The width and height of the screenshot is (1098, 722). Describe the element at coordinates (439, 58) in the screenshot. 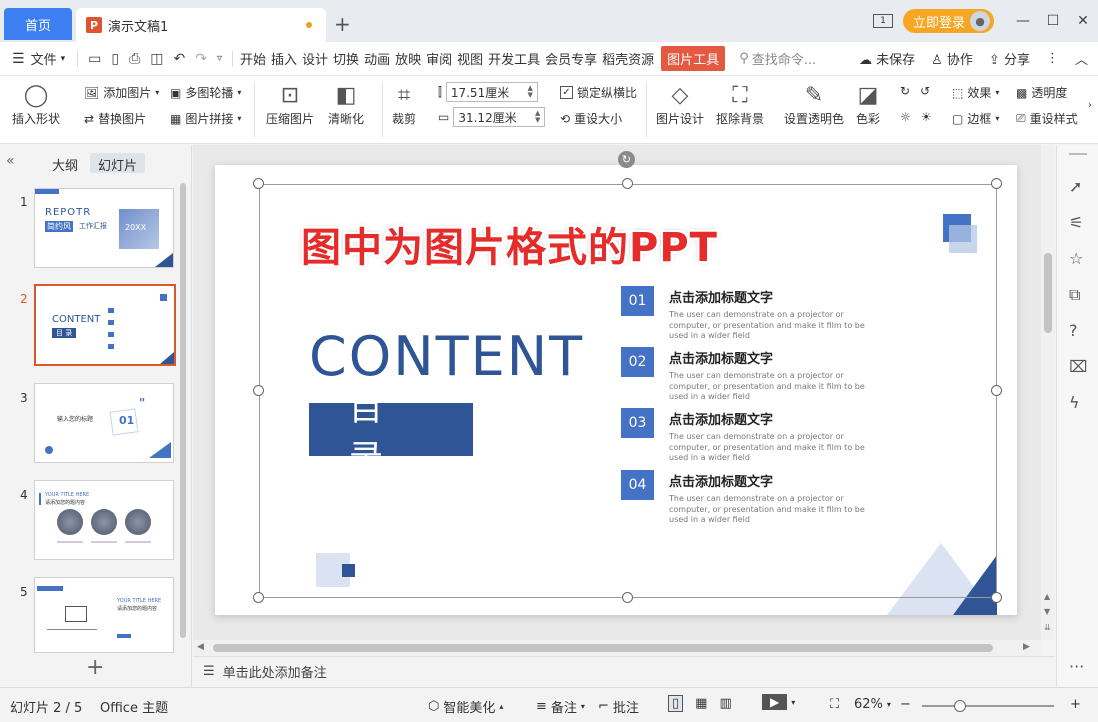

I see `menu-review: 审阅` at that location.